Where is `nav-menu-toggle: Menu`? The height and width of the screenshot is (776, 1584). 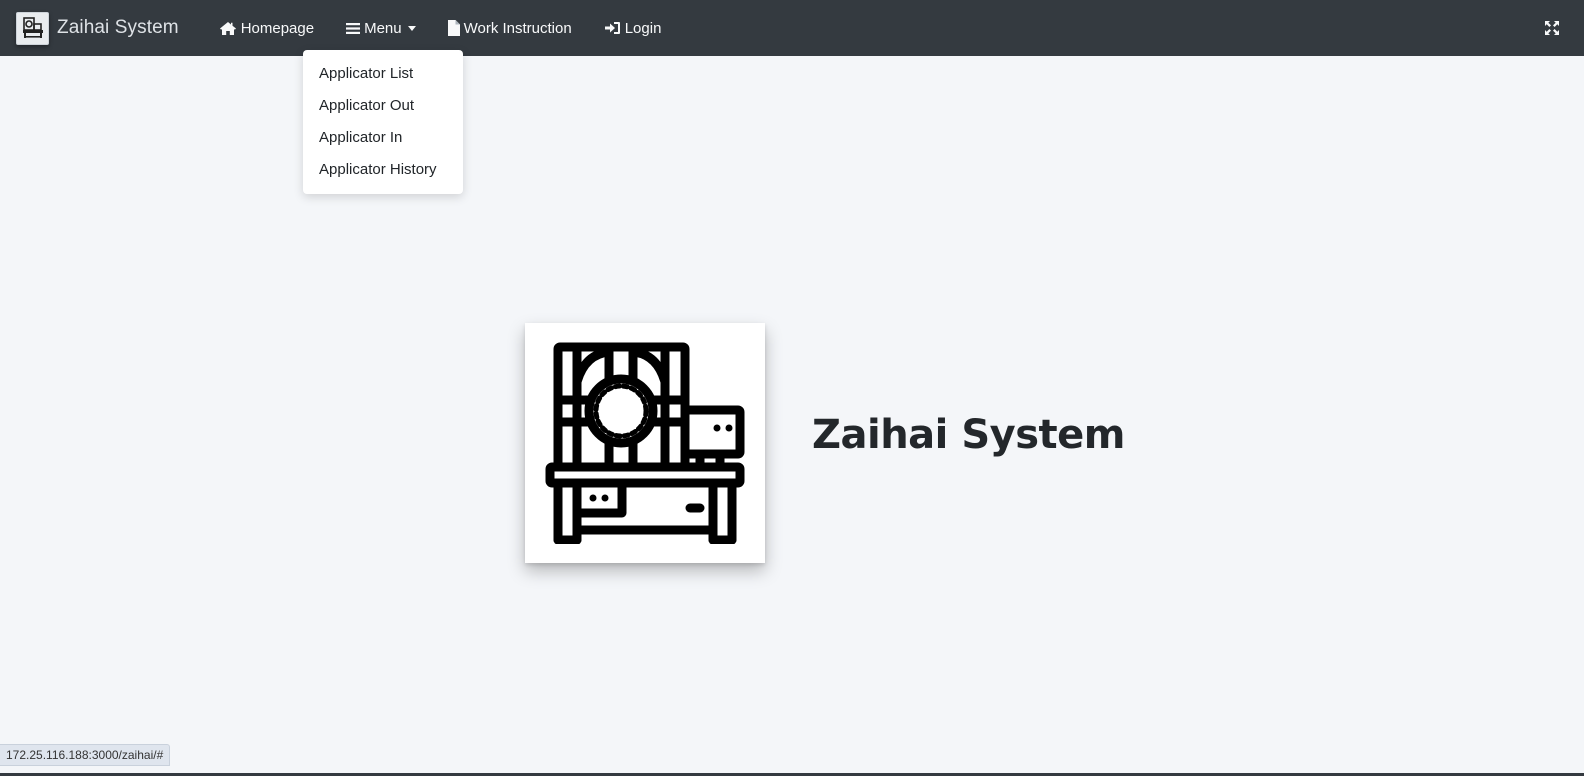
nav-menu-toggle: Menu is located at coordinates (381, 28).